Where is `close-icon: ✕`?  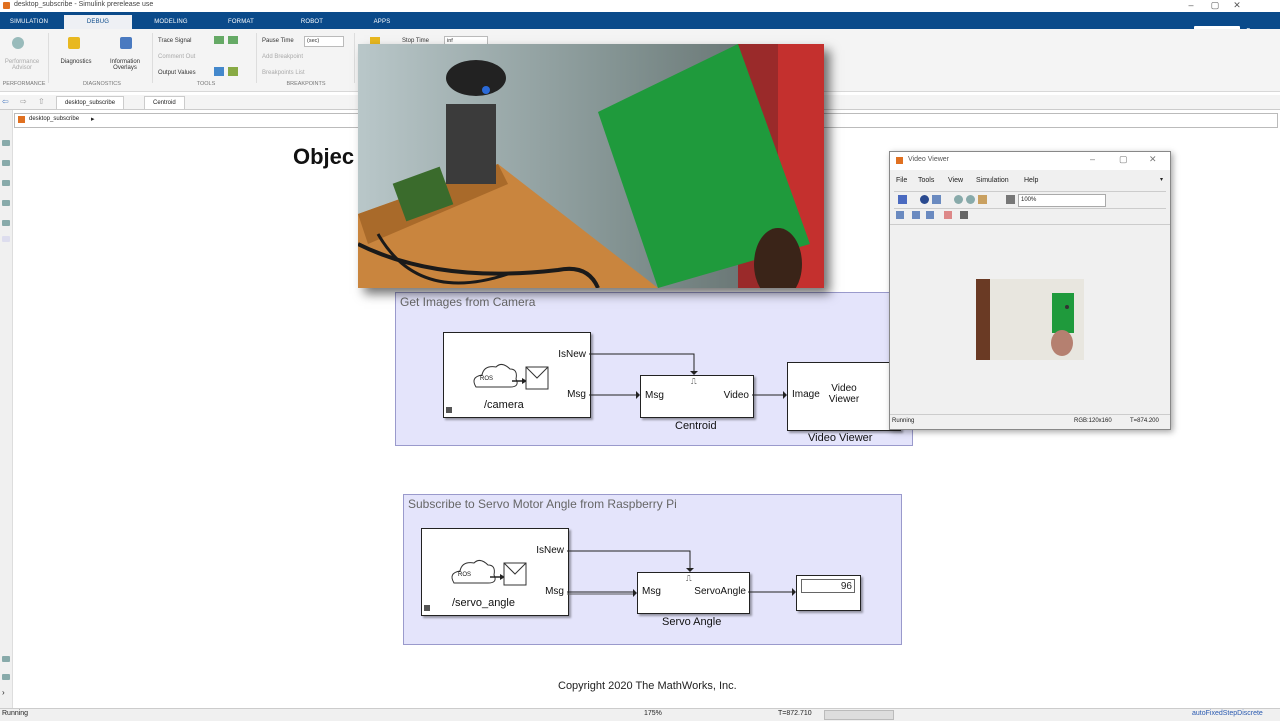
close-icon: ✕ is located at coordinates (1153, 159).